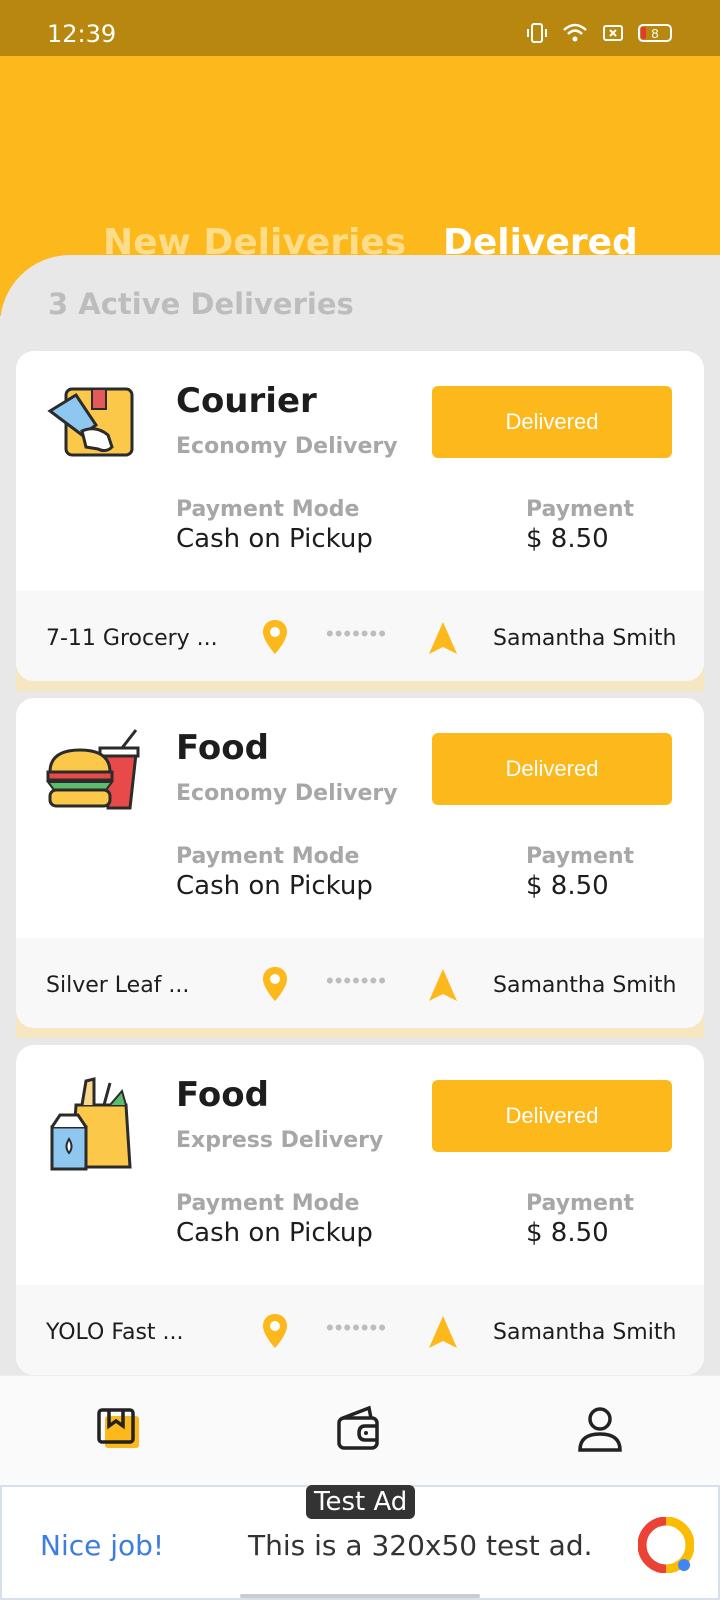  Describe the element at coordinates (613, 33) in the screenshot. I see `sim-icon` at that location.